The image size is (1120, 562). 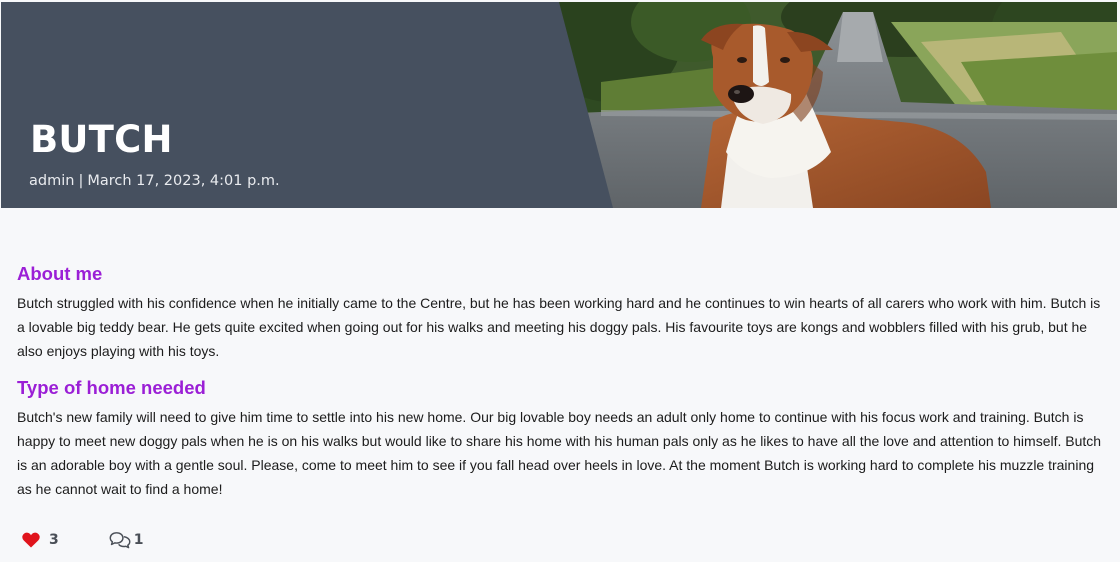 I want to click on like-button: 3, so click(x=40, y=540).